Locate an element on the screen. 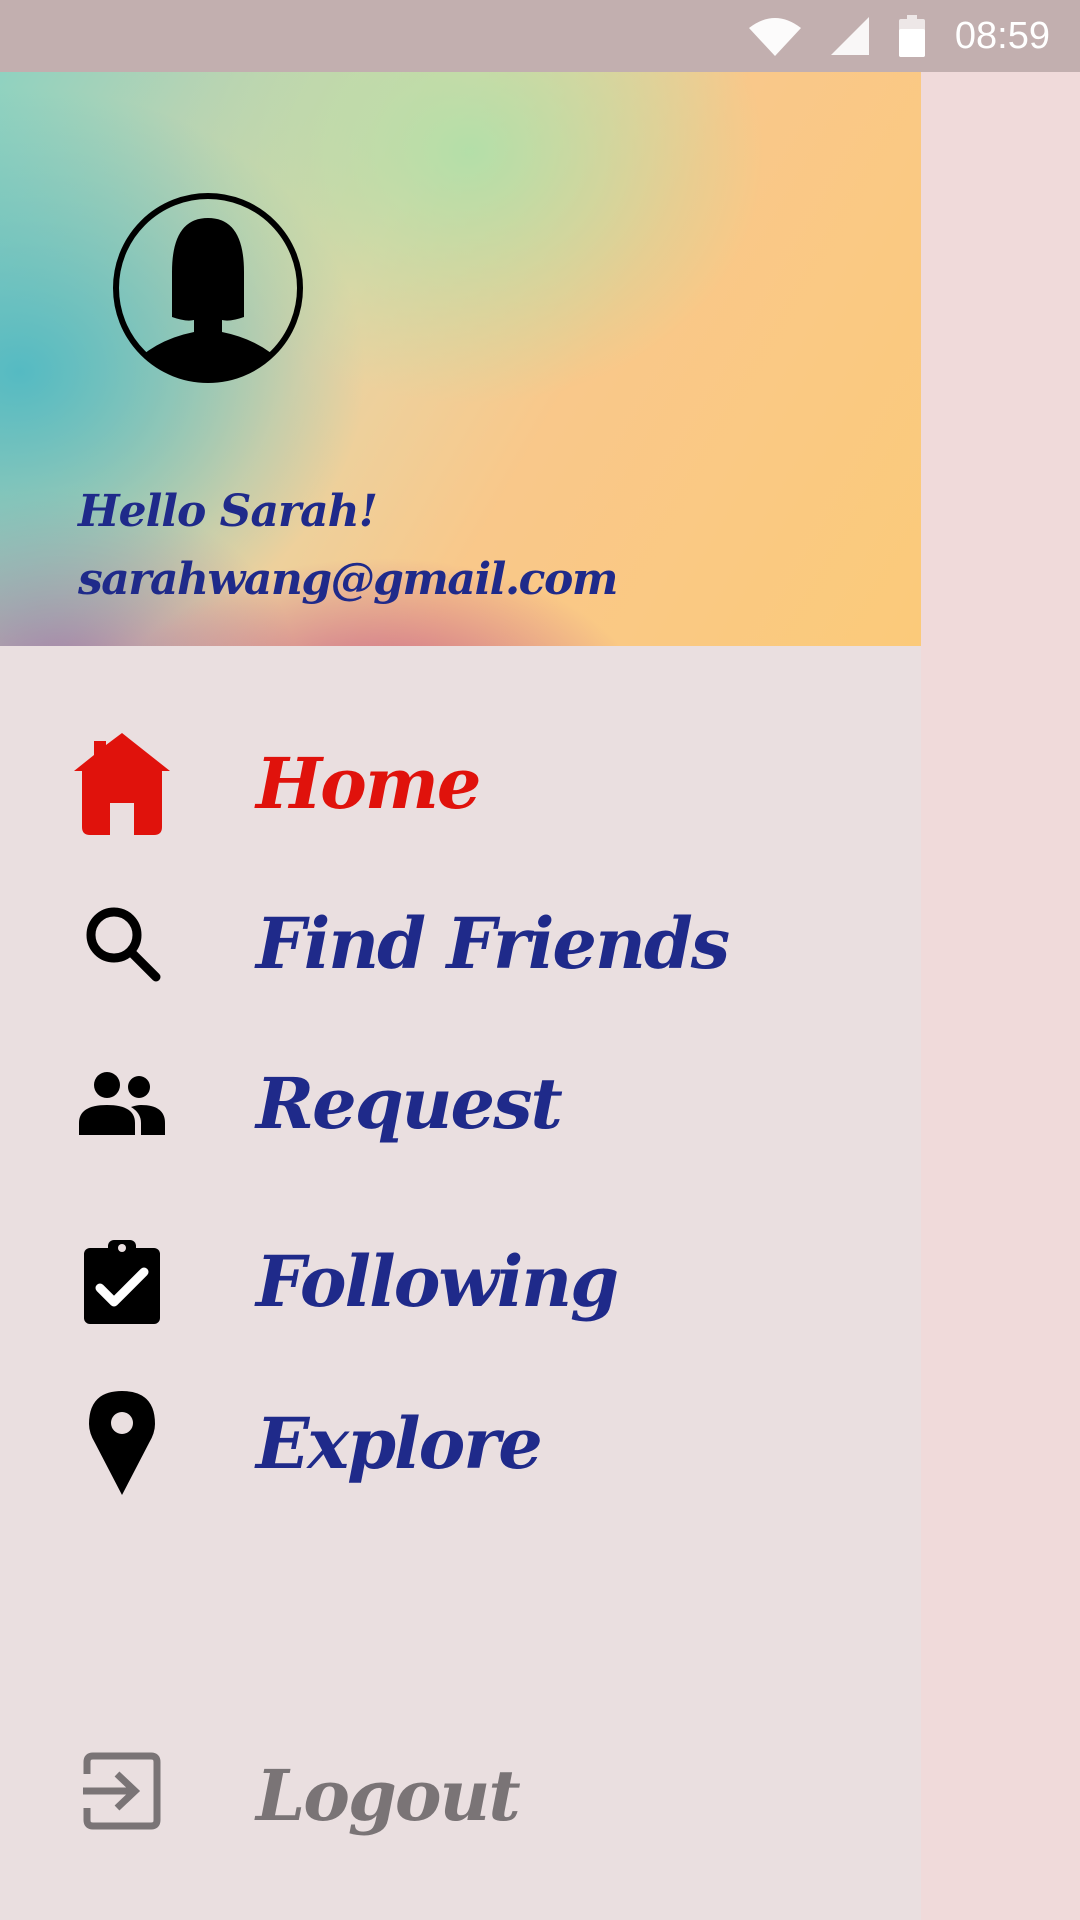 The width and height of the screenshot is (1080, 1920). clipboard-check-icon is located at coordinates (122, 1281).